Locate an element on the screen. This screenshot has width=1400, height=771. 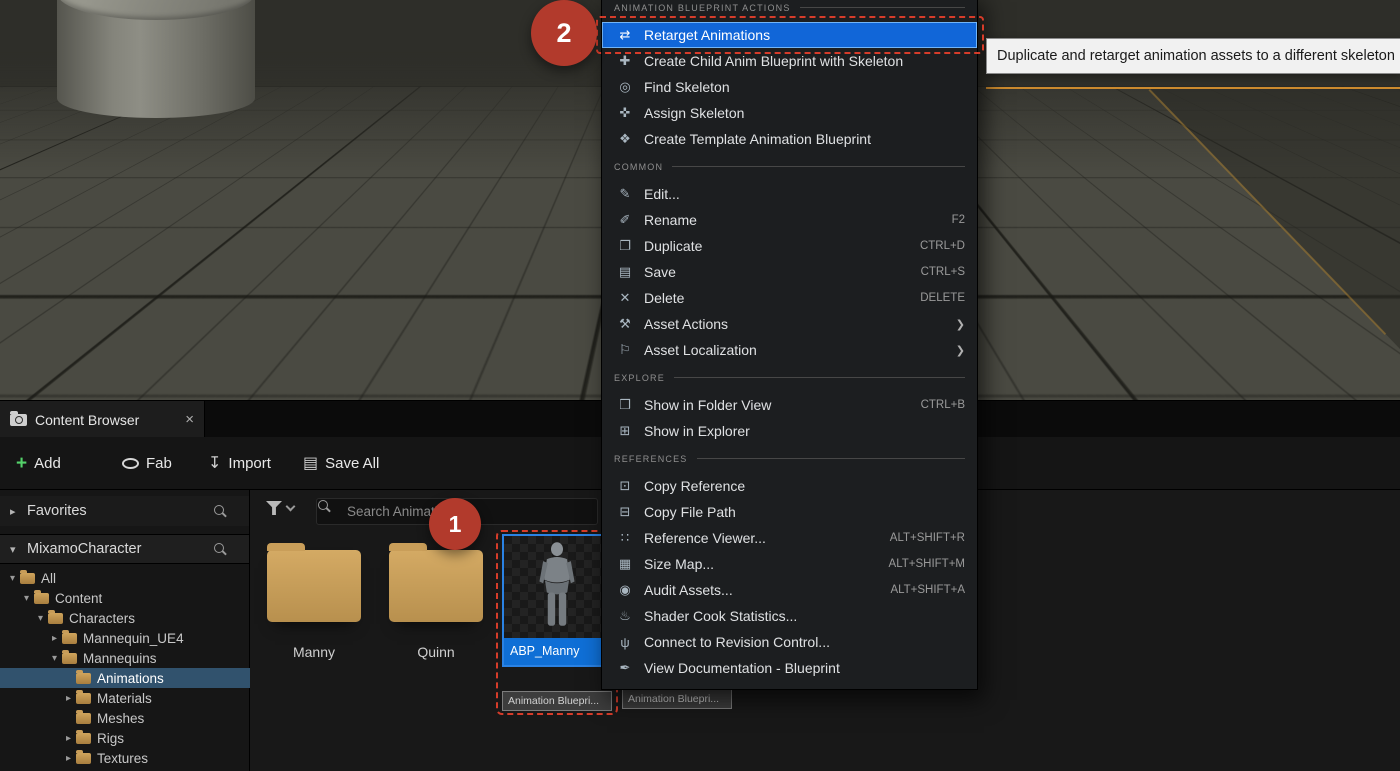
add-button-label: Add is located at coordinates (47, 463).